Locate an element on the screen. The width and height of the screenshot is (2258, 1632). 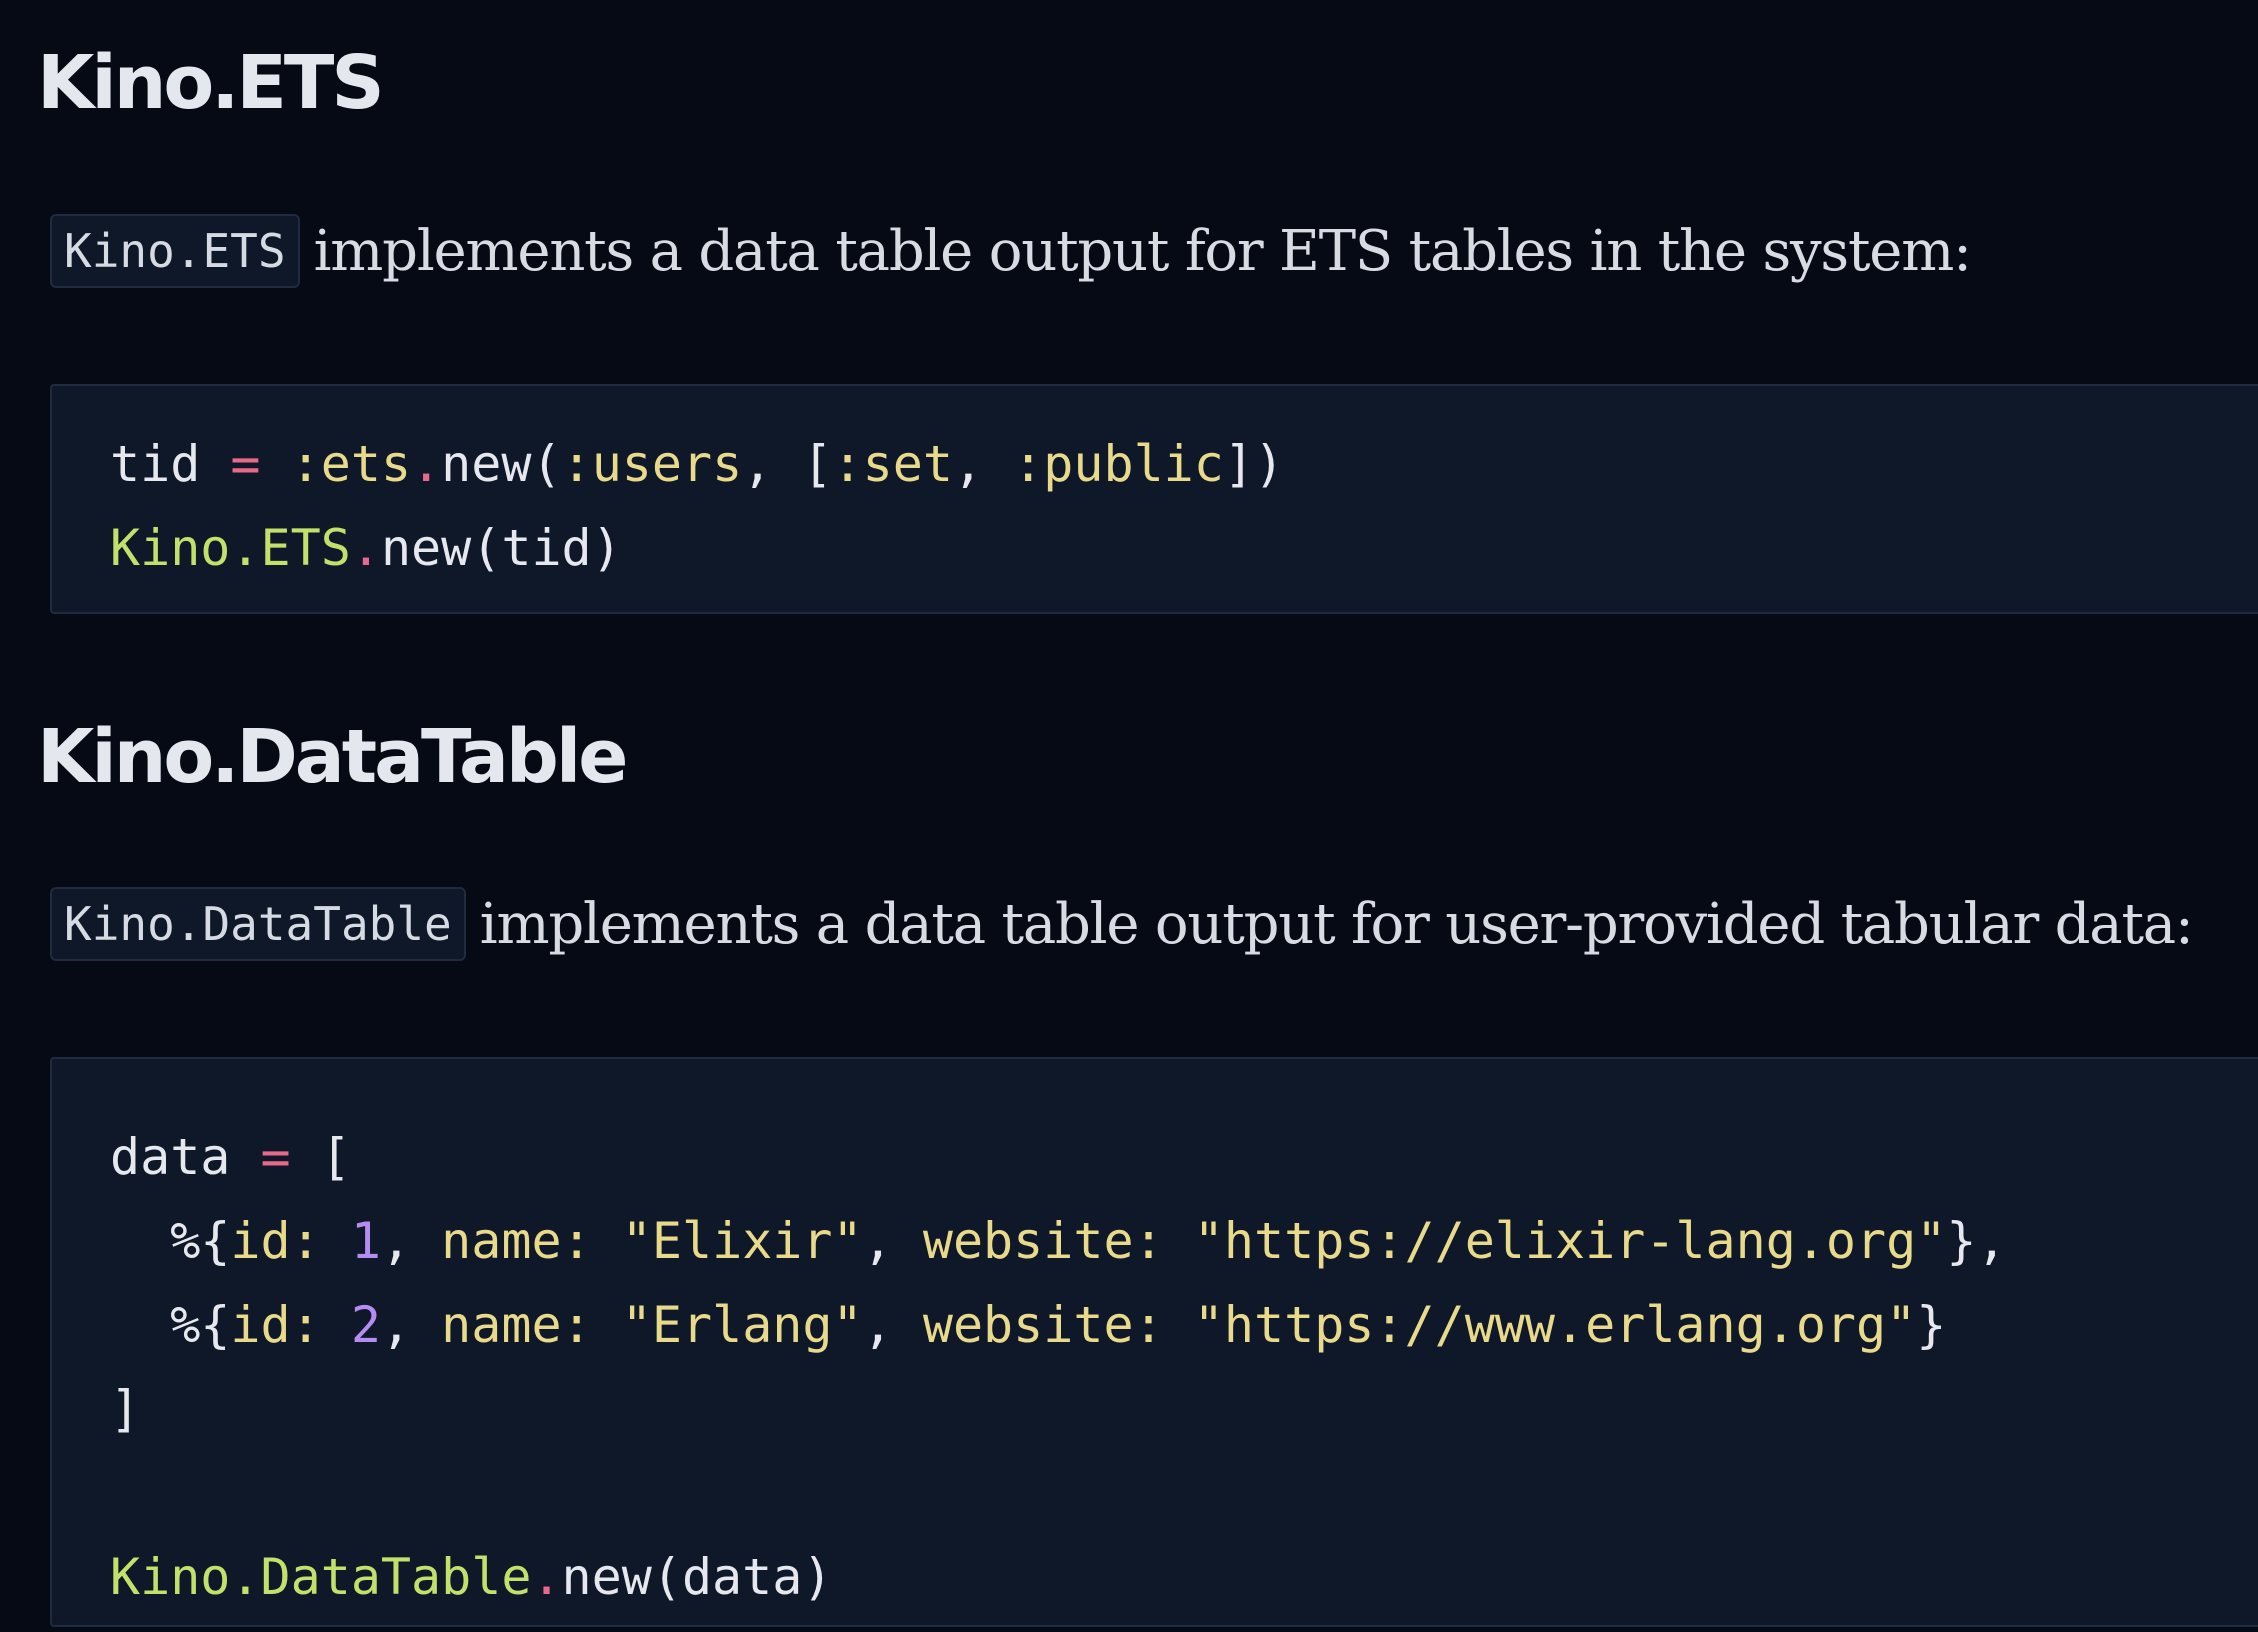
code-token: "Erlang" is located at coordinates (742, 1325).